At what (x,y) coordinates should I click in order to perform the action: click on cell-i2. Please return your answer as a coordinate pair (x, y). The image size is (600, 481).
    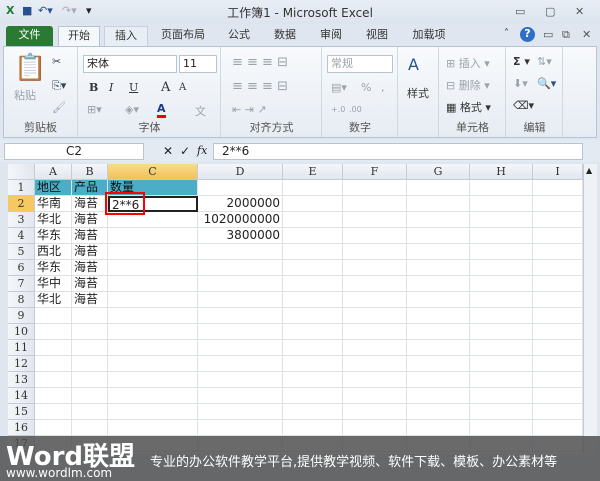
    Looking at the image, I should click on (558, 204).